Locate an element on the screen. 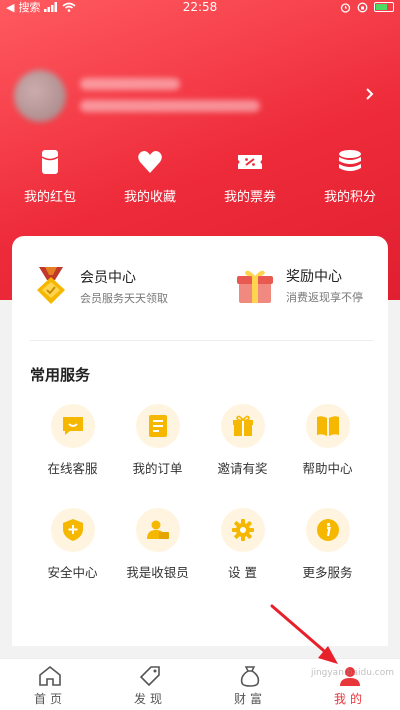 Image resolution: width=400 pixels, height=710 pixels. heart-icon is located at coordinates (150, 162).